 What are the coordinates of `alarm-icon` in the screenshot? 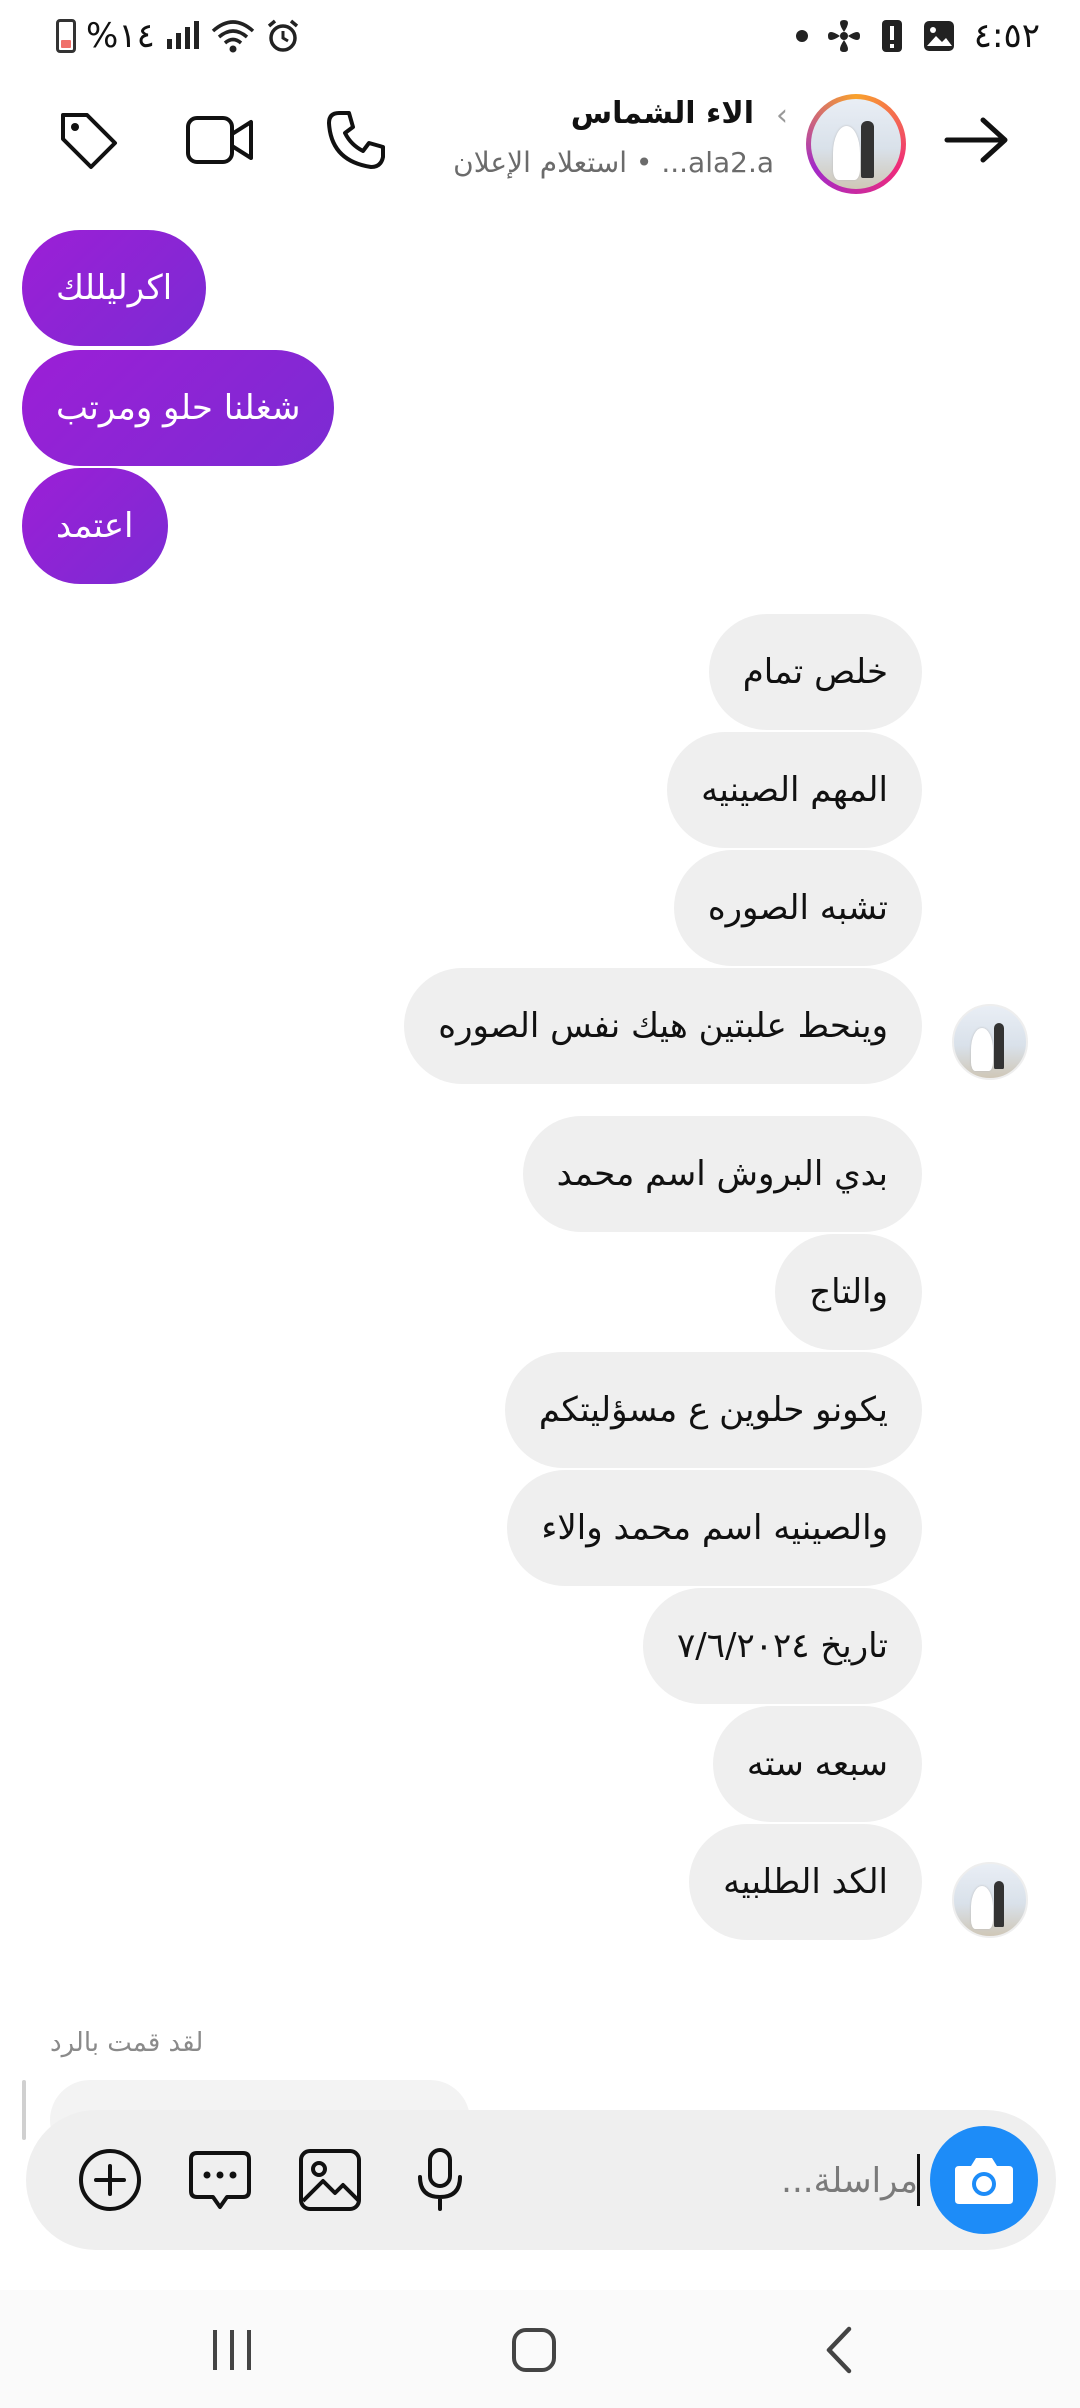 It's located at (283, 36).